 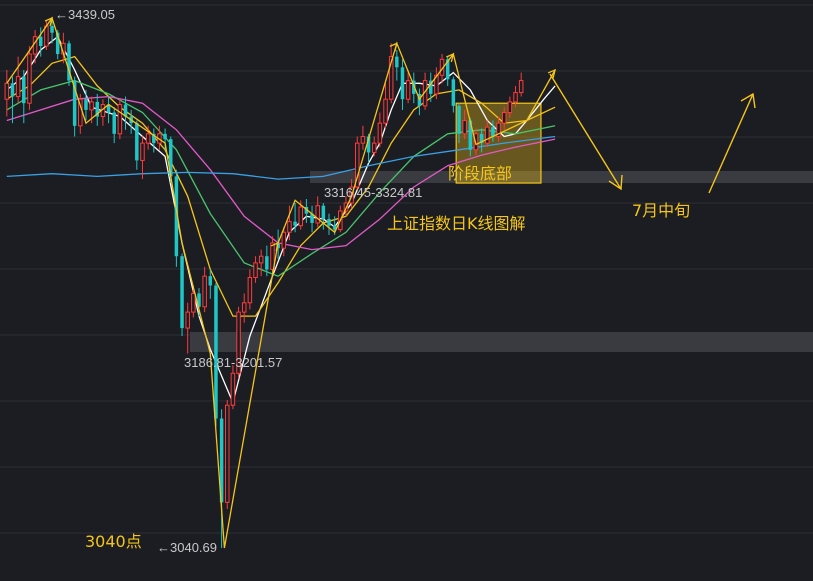 What do you see at coordinates (187, 547) in the screenshot?
I see `low-label: ←3040.69` at bounding box center [187, 547].